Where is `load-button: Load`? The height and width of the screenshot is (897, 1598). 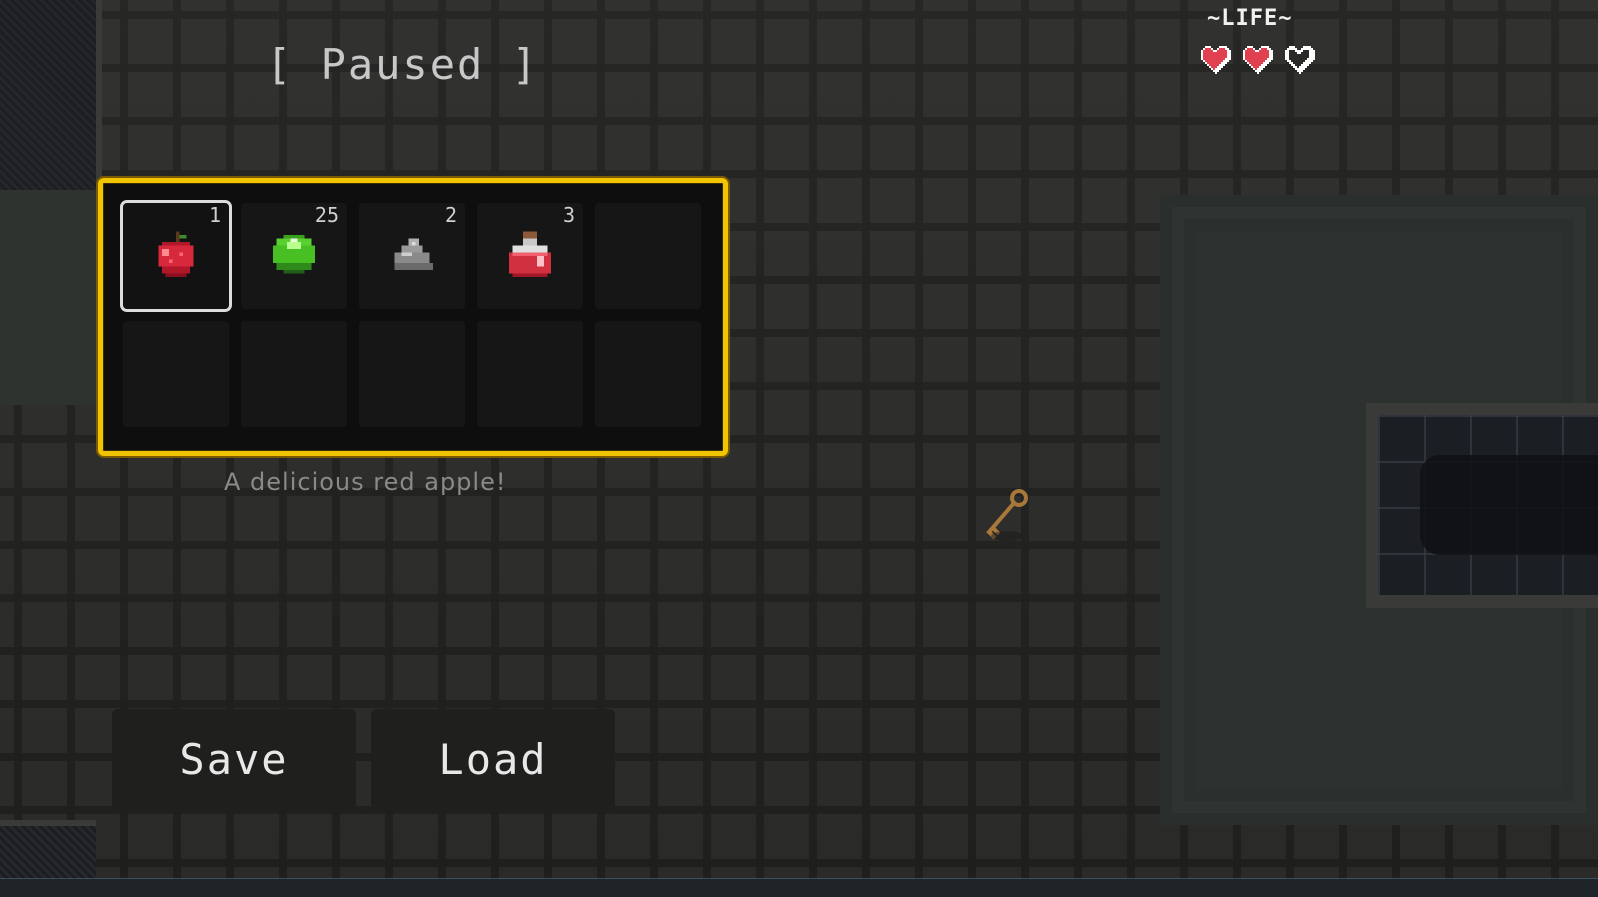
load-button: Load is located at coordinates (493, 759).